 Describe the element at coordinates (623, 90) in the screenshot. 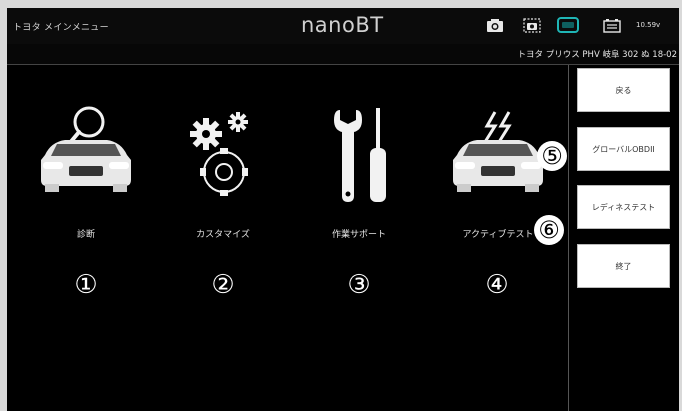

I see `back-button: 戻る` at that location.